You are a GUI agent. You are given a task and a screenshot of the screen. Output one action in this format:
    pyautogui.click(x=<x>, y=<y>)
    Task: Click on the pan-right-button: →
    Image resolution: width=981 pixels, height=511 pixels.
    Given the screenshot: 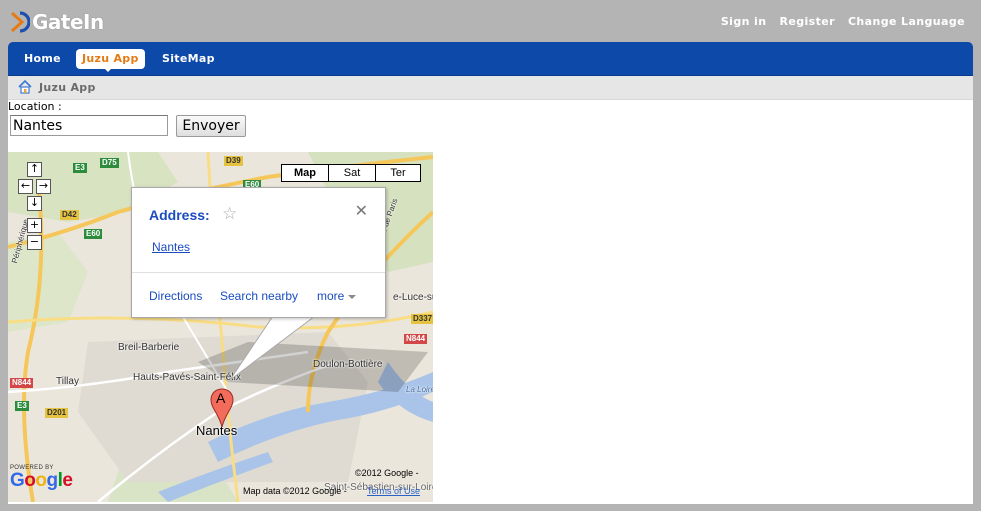 What is the action you would take?
    pyautogui.click(x=43, y=186)
    